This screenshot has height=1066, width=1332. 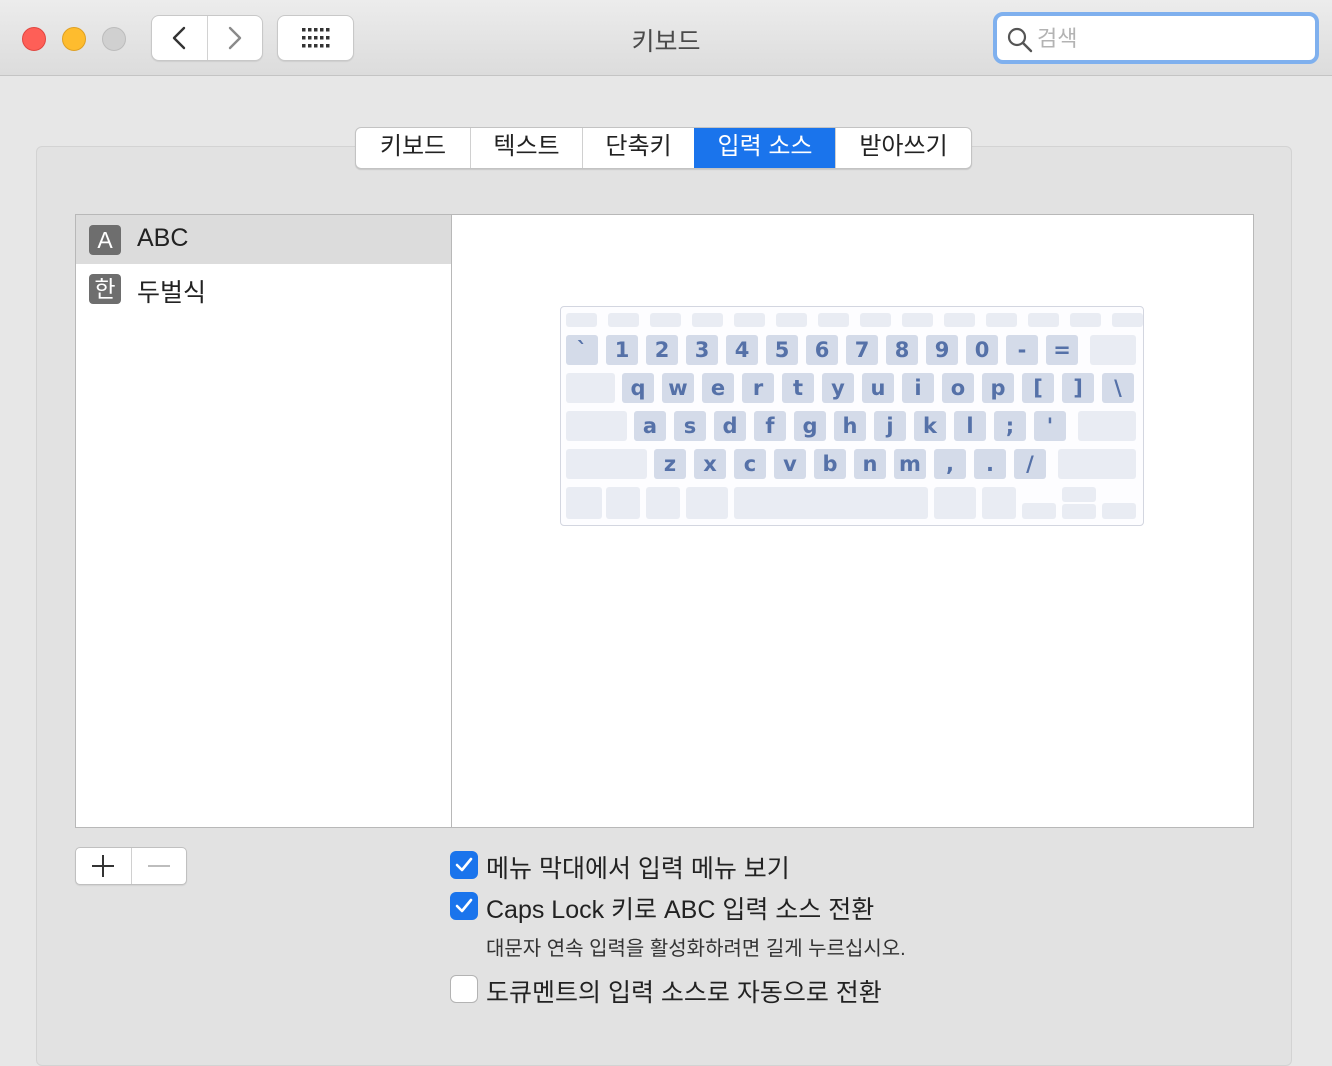 What do you see at coordinates (678, 388) in the screenshot?
I see `keyboard-key: w` at bounding box center [678, 388].